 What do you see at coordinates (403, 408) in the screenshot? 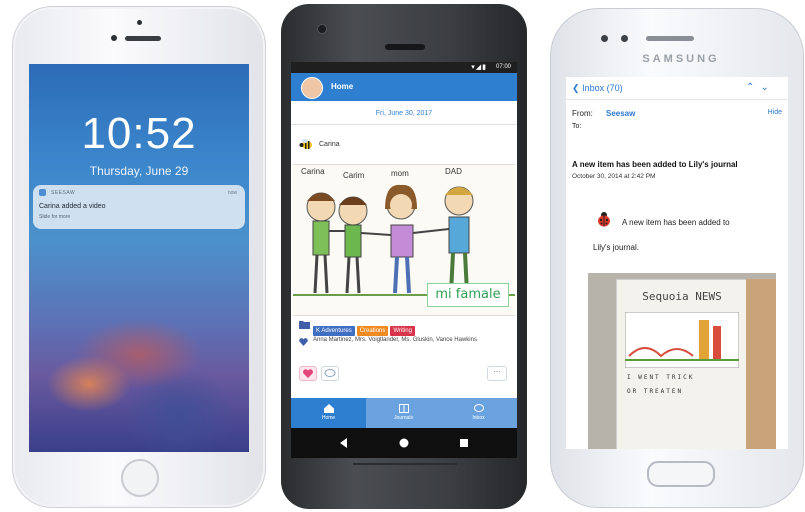
I see `book-icon` at bounding box center [403, 408].